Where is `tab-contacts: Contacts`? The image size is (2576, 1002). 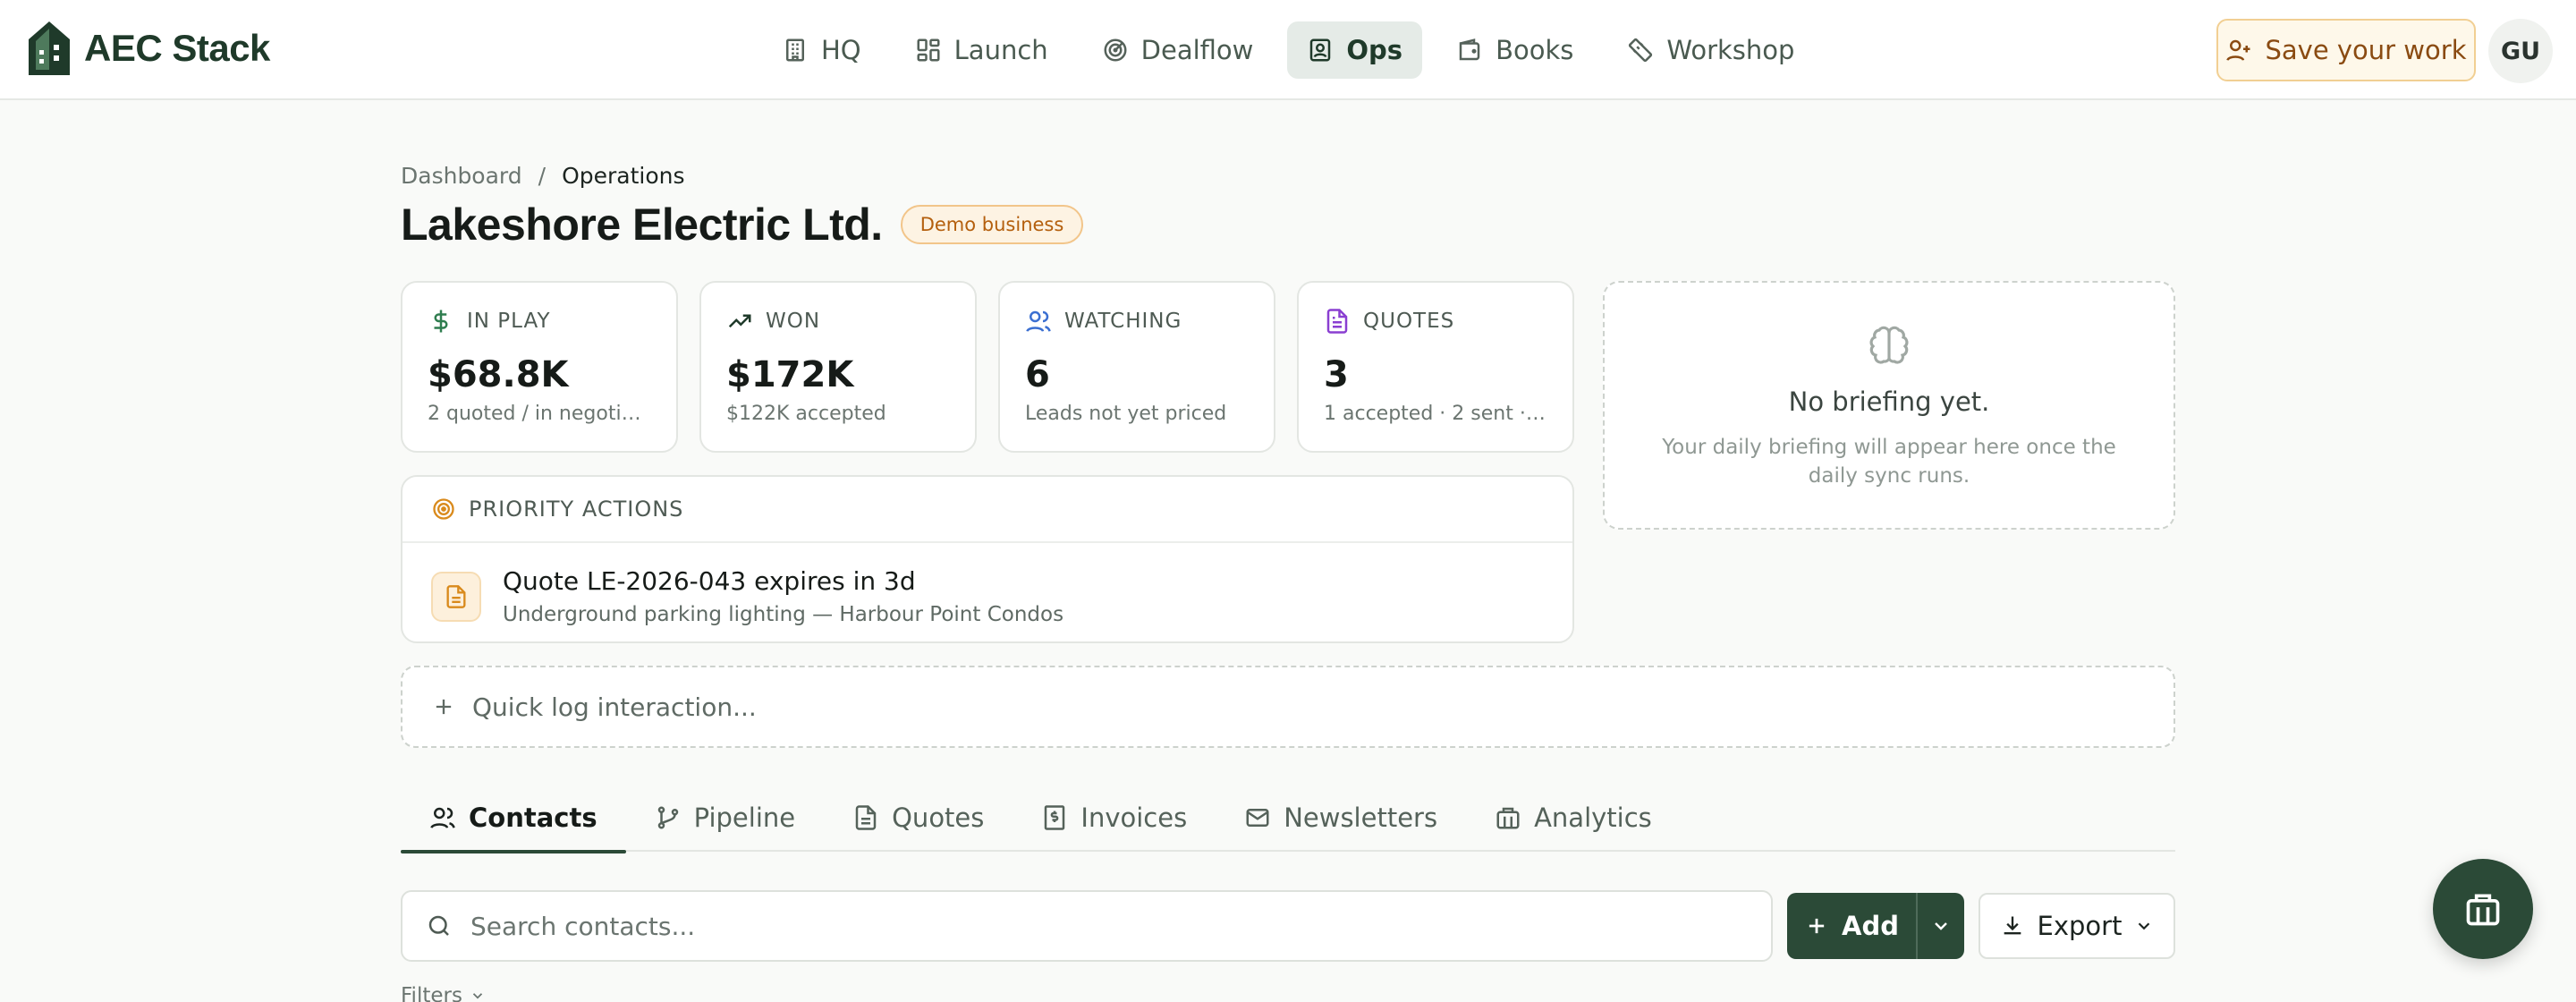 tab-contacts: Contacts is located at coordinates (513, 818).